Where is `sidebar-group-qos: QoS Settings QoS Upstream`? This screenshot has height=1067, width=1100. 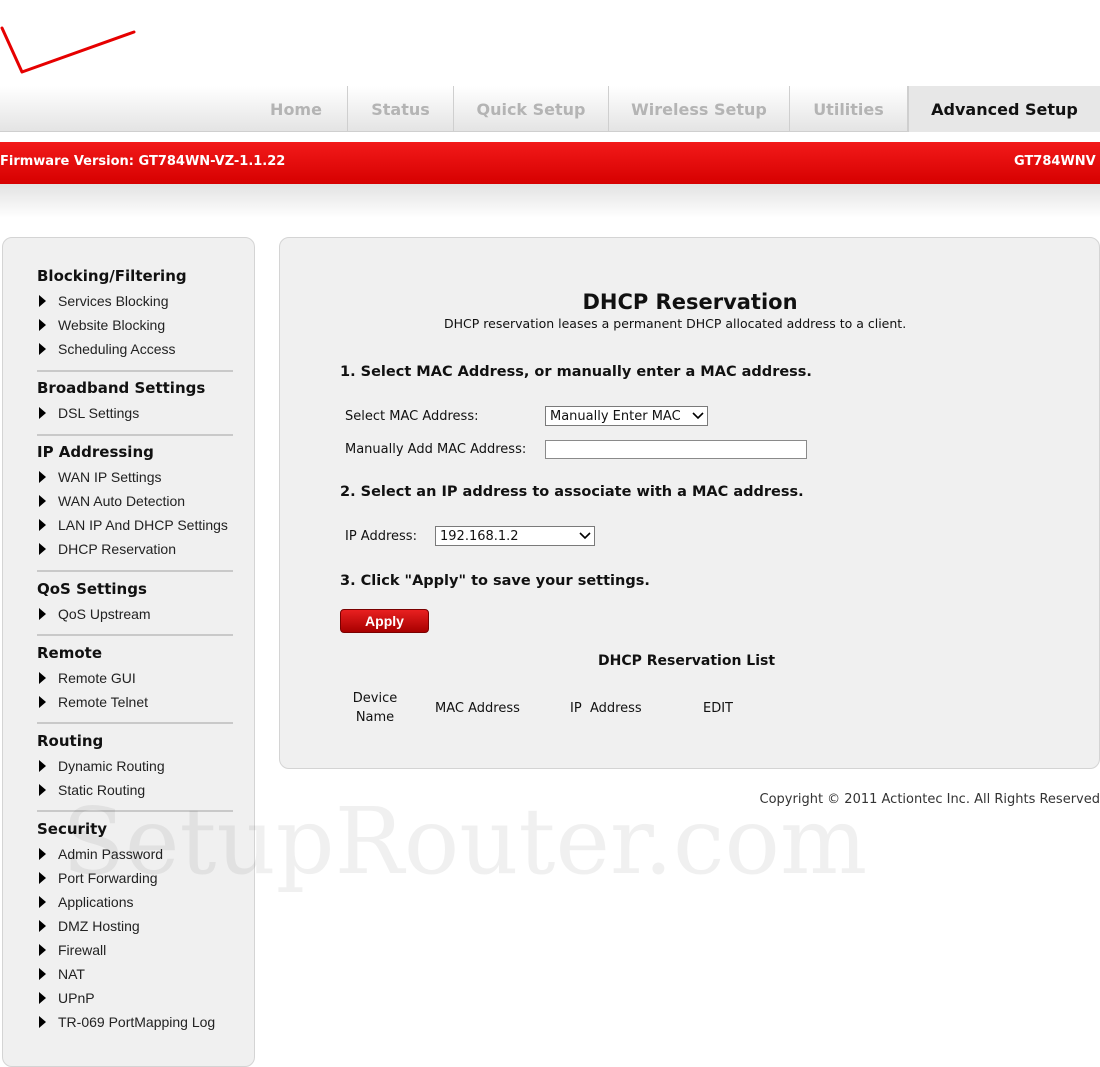 sidebar-group-qos: QoS Settings QoS Upstream is located at coordinates (134, 601).